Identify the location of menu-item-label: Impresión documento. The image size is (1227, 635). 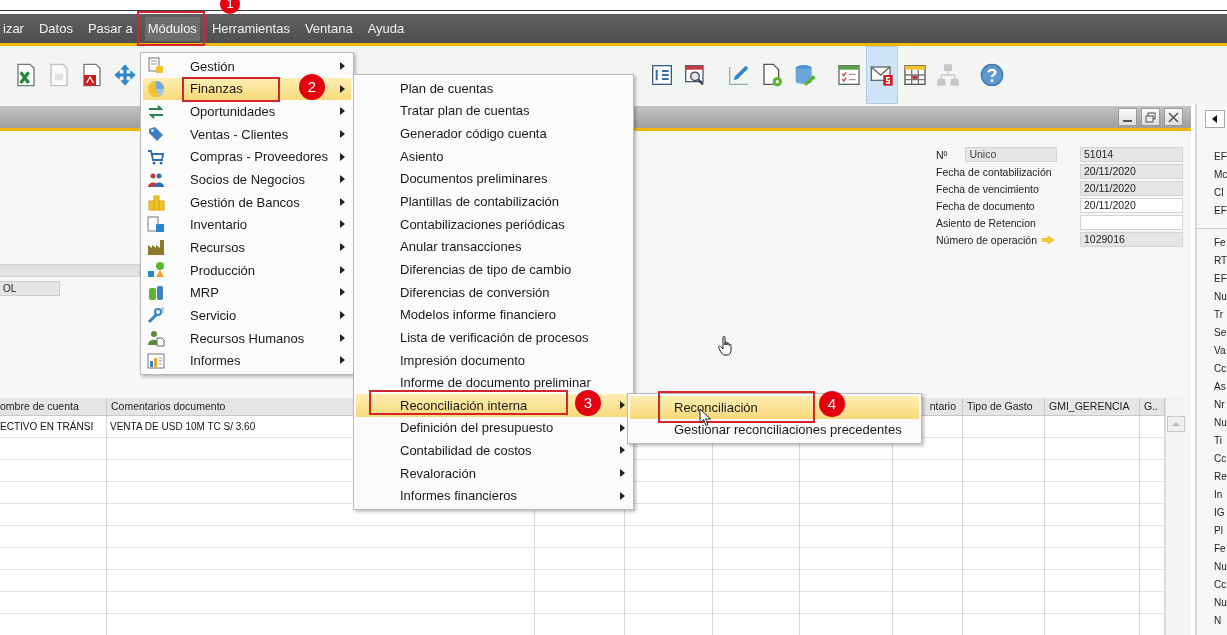
(462, 360).